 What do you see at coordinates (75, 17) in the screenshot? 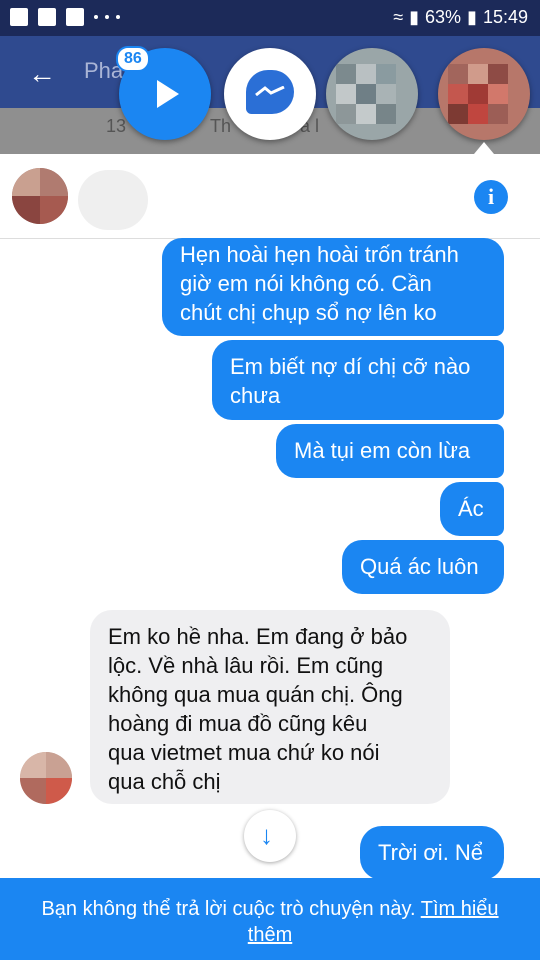
I see `checkmark-icon` at bounding box center [75, 17].